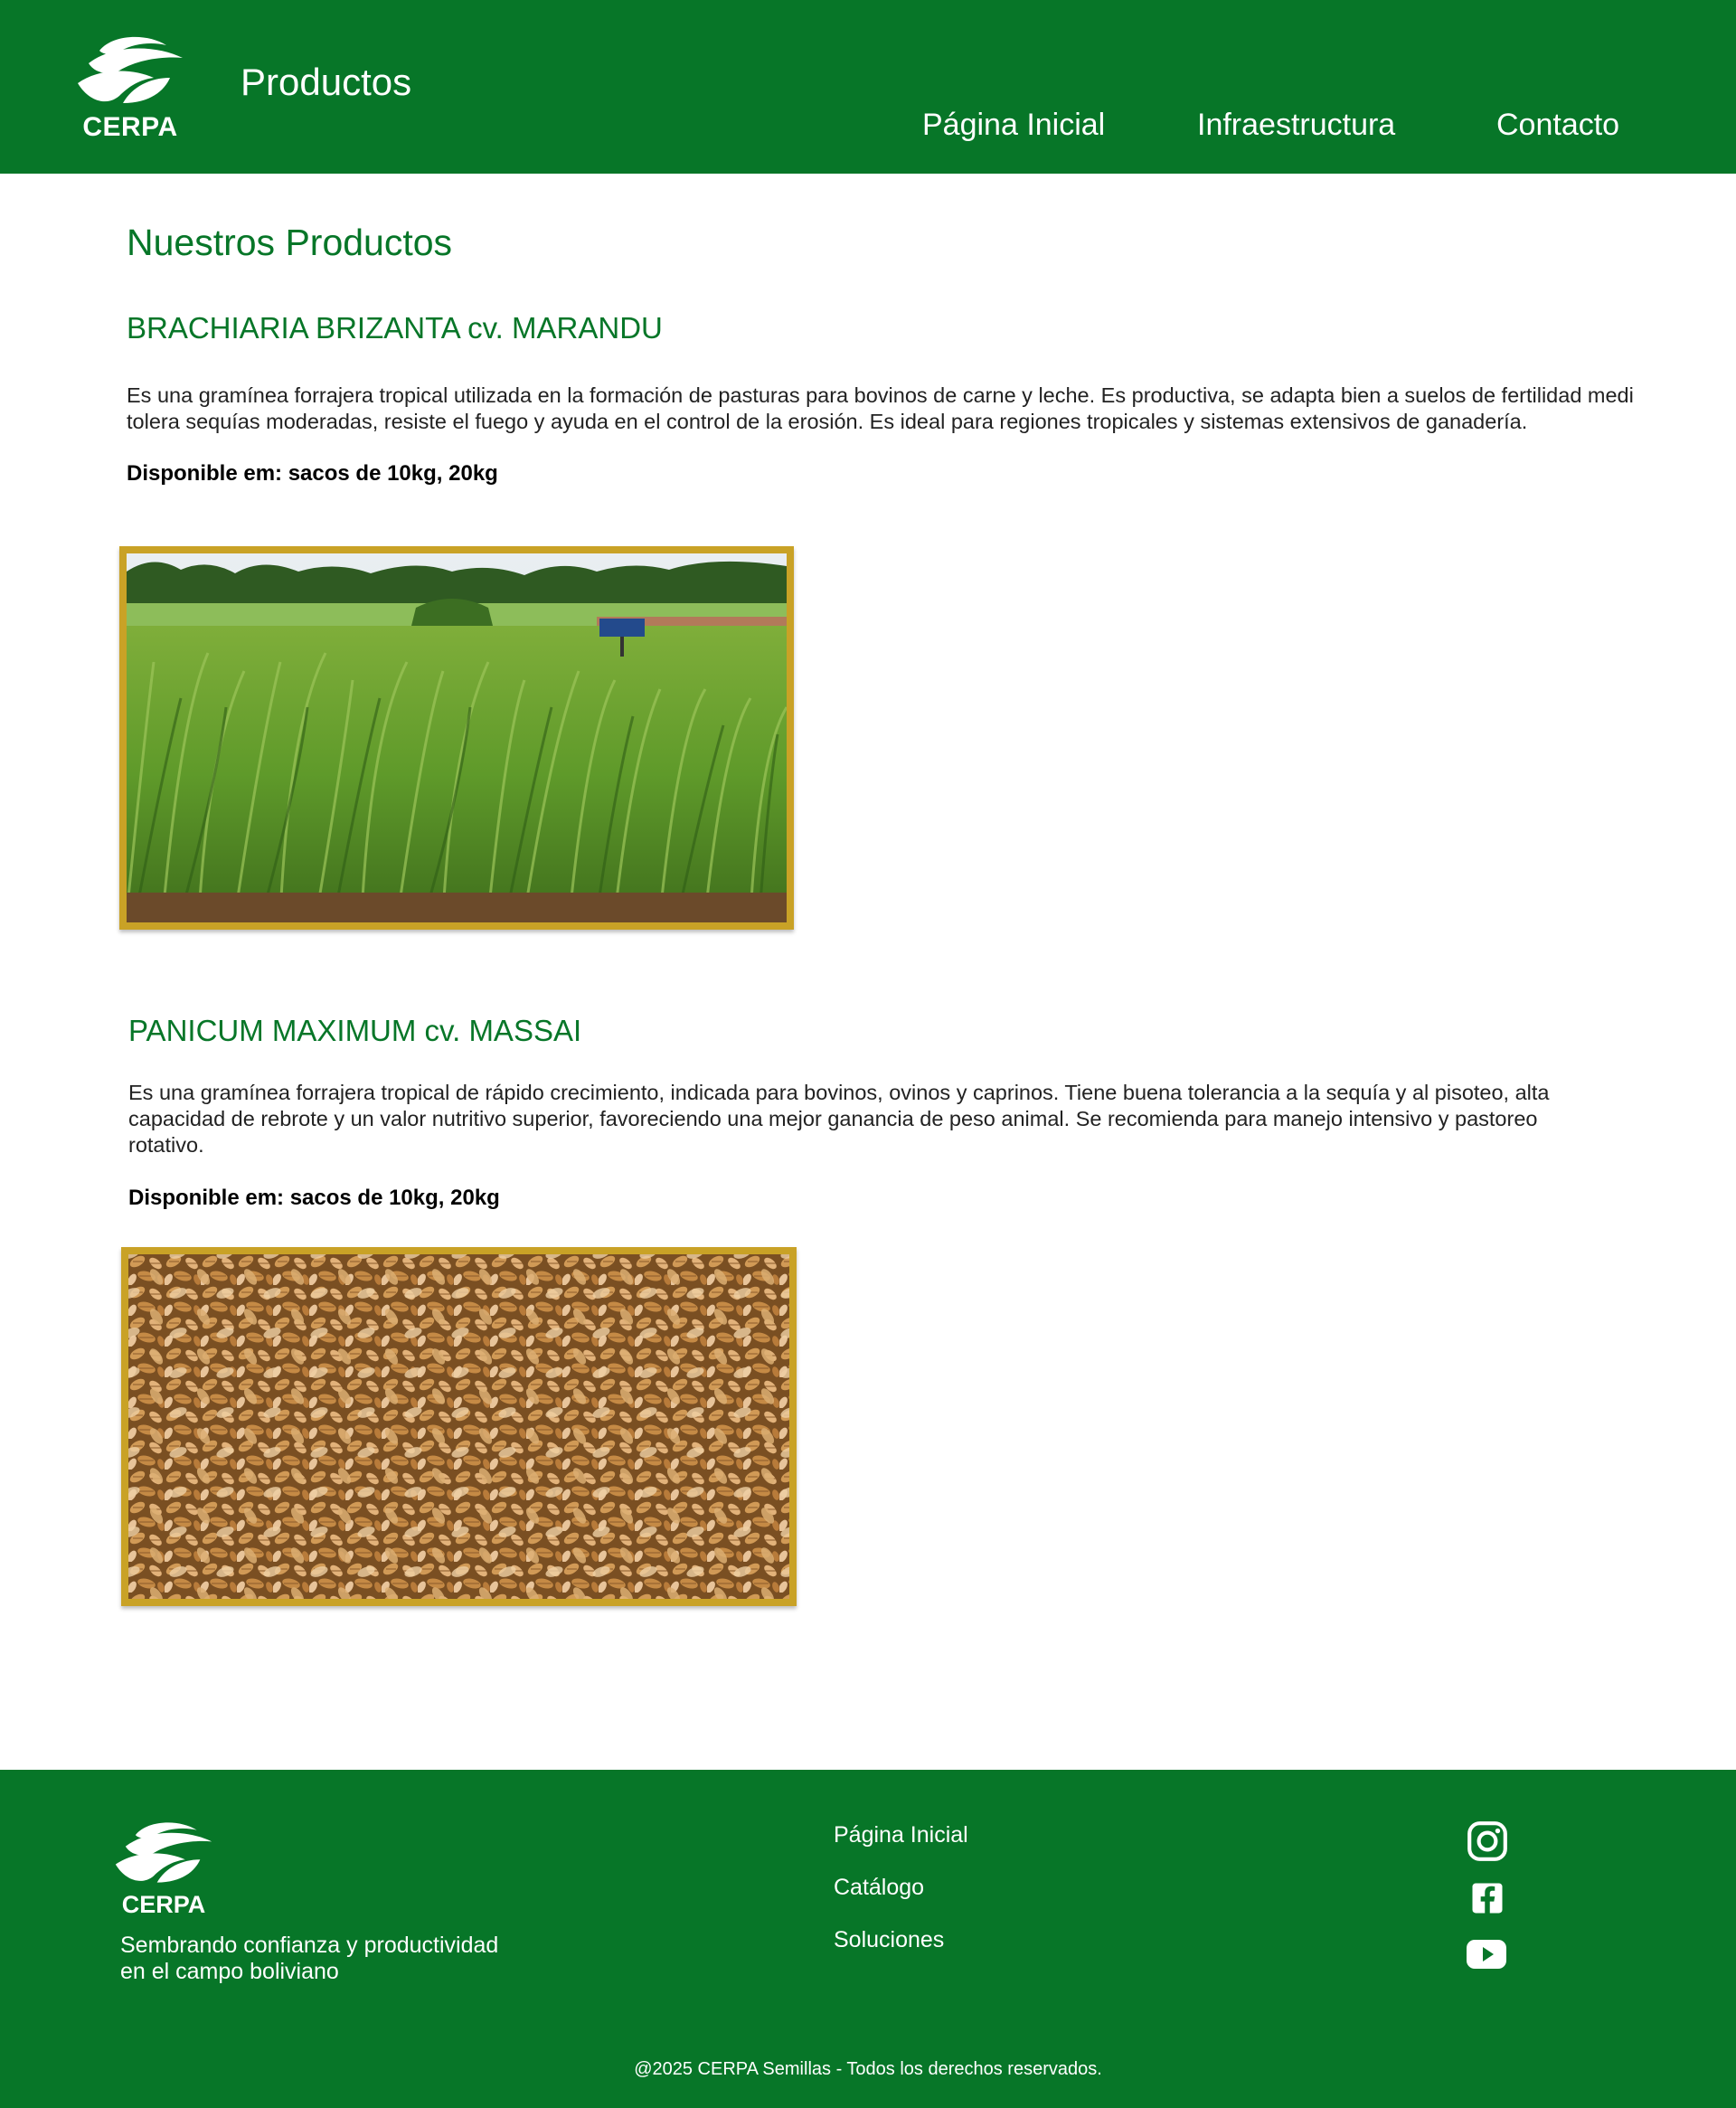 The image size is (1736, 2108). I want to click on slogan-line: en el campo boliviano, so click(230, 1971).